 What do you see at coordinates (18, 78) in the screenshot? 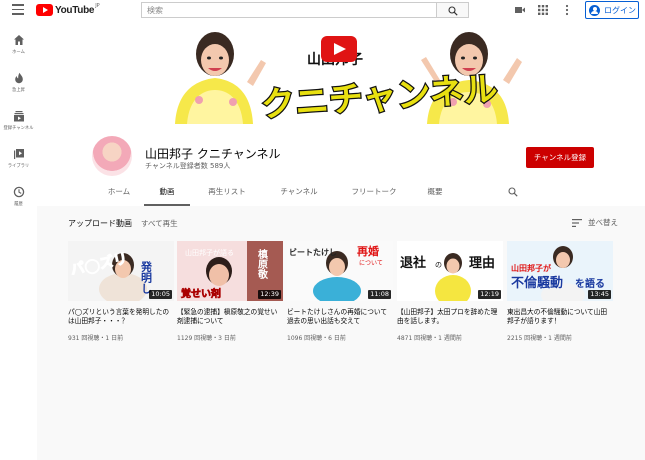
I see `trending-icon` at bounding box center [18, 78].